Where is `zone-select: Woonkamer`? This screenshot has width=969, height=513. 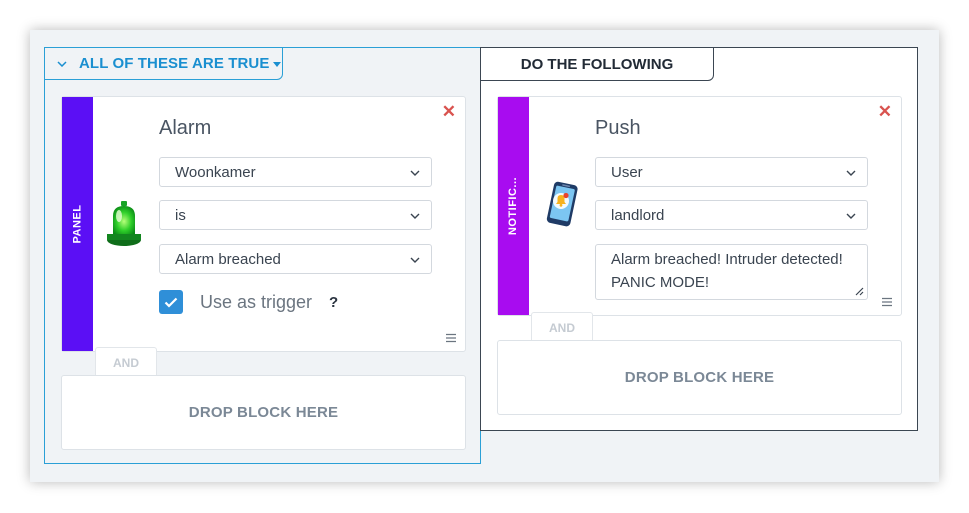
zone-select: Woonkamer is located at coordinates (295, 172).